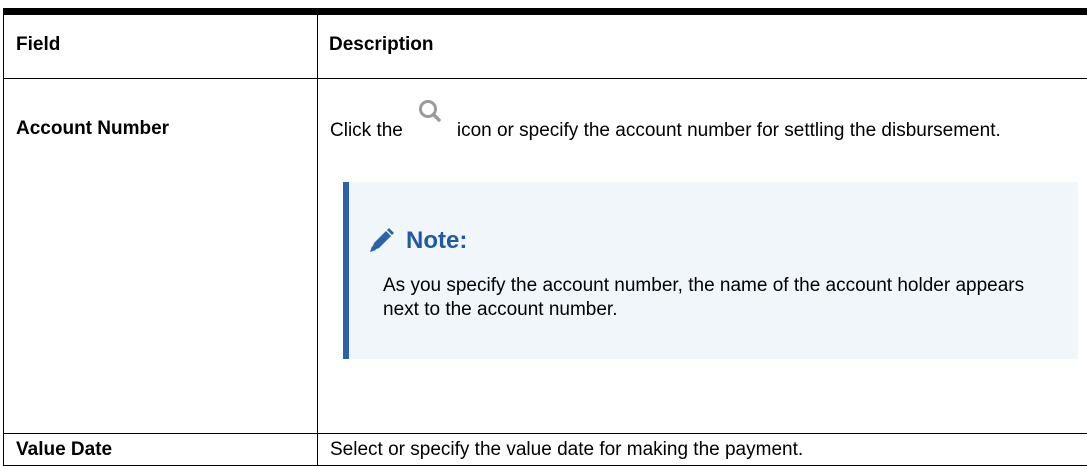 This screenshot has width=1087, height=466. Describe the element at coordinates (436, 241) in the screenshot. I see `note-title: Note:` at that location.